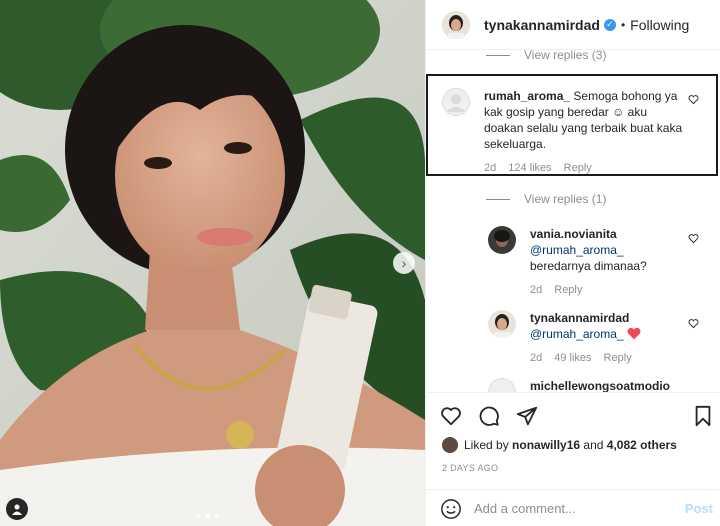 Image resolution: width=720 pixels, height=526 pixels. Describe the element at coordinates (610, 318) in the screenshot. I see `reply-username: tynakannamirdad` at that location.